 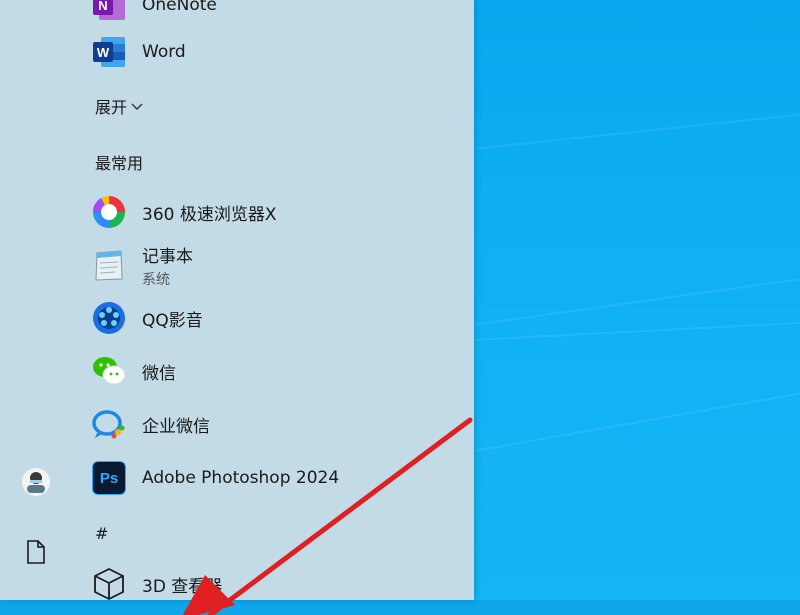 I want to click on qq-player-icon, so click(x=109, y=318).